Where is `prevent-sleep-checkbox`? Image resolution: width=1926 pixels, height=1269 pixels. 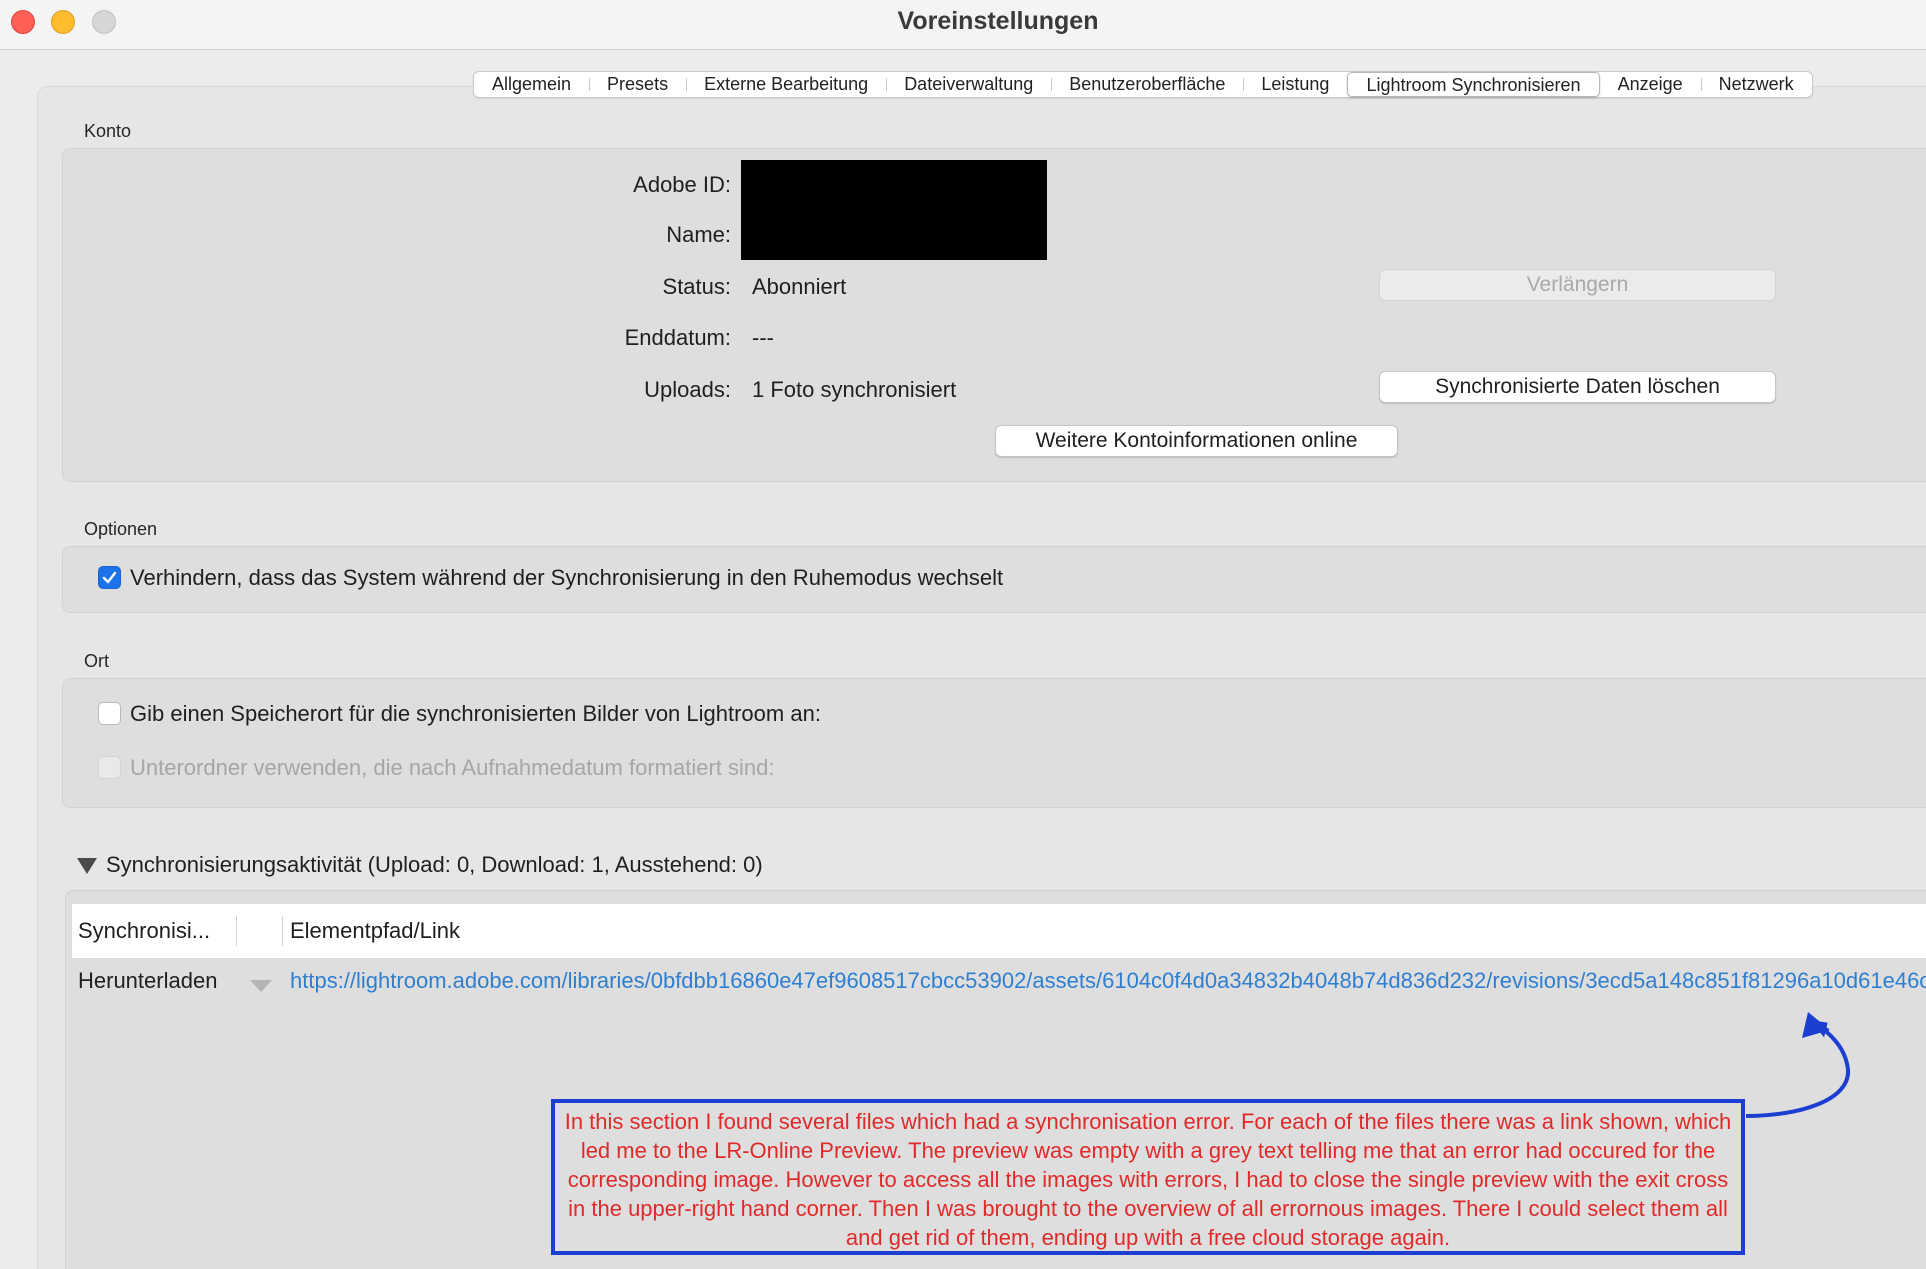
prevent-sleep-checkbox is located at coordinates (109, 577).